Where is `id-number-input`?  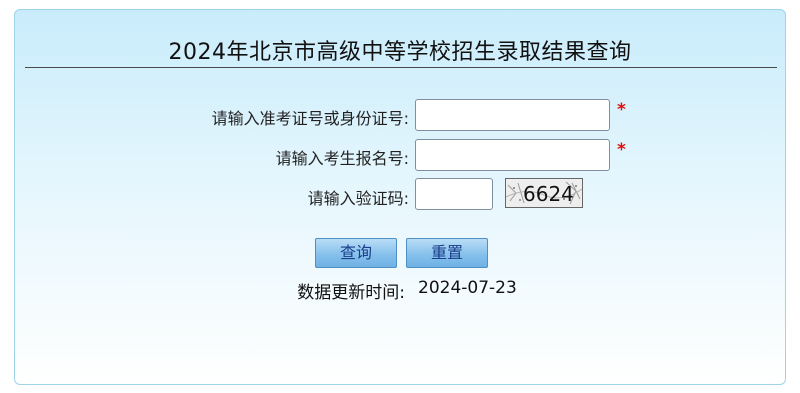 id-number-input is located at coordinates (512, 115).